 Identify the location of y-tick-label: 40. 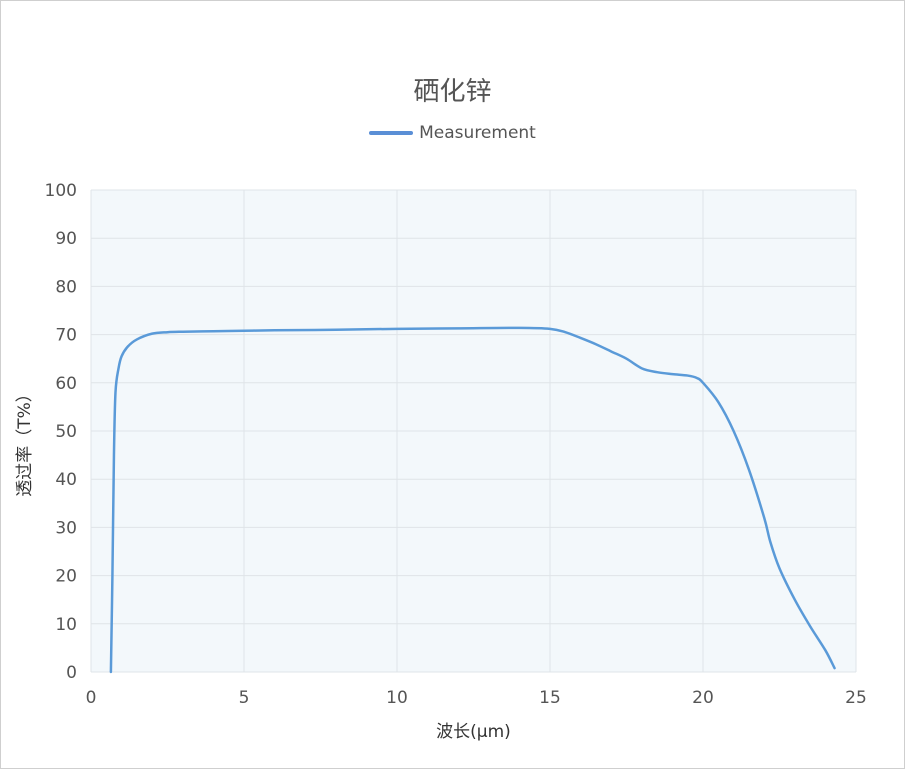
(66, 480).